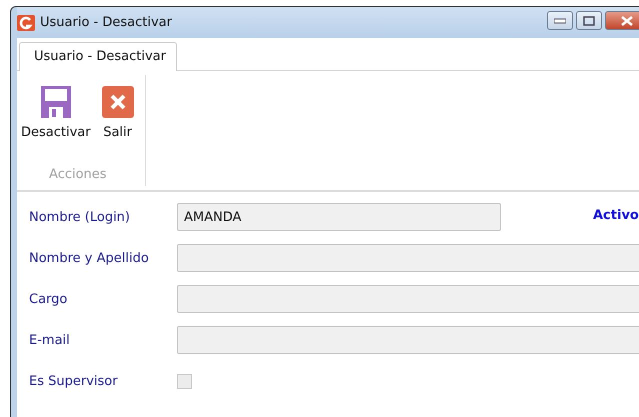  Describe the element at coordinates (78, 174) in the screenshot. I see `group-label: Acciones` at that location.